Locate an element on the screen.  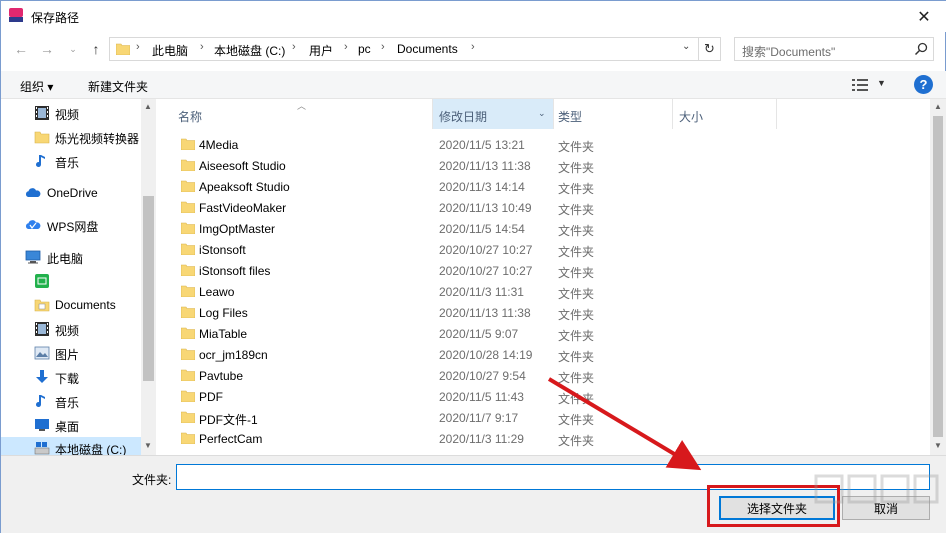
nav-item-downloads: 下载 is located at coordinates (71, 377).